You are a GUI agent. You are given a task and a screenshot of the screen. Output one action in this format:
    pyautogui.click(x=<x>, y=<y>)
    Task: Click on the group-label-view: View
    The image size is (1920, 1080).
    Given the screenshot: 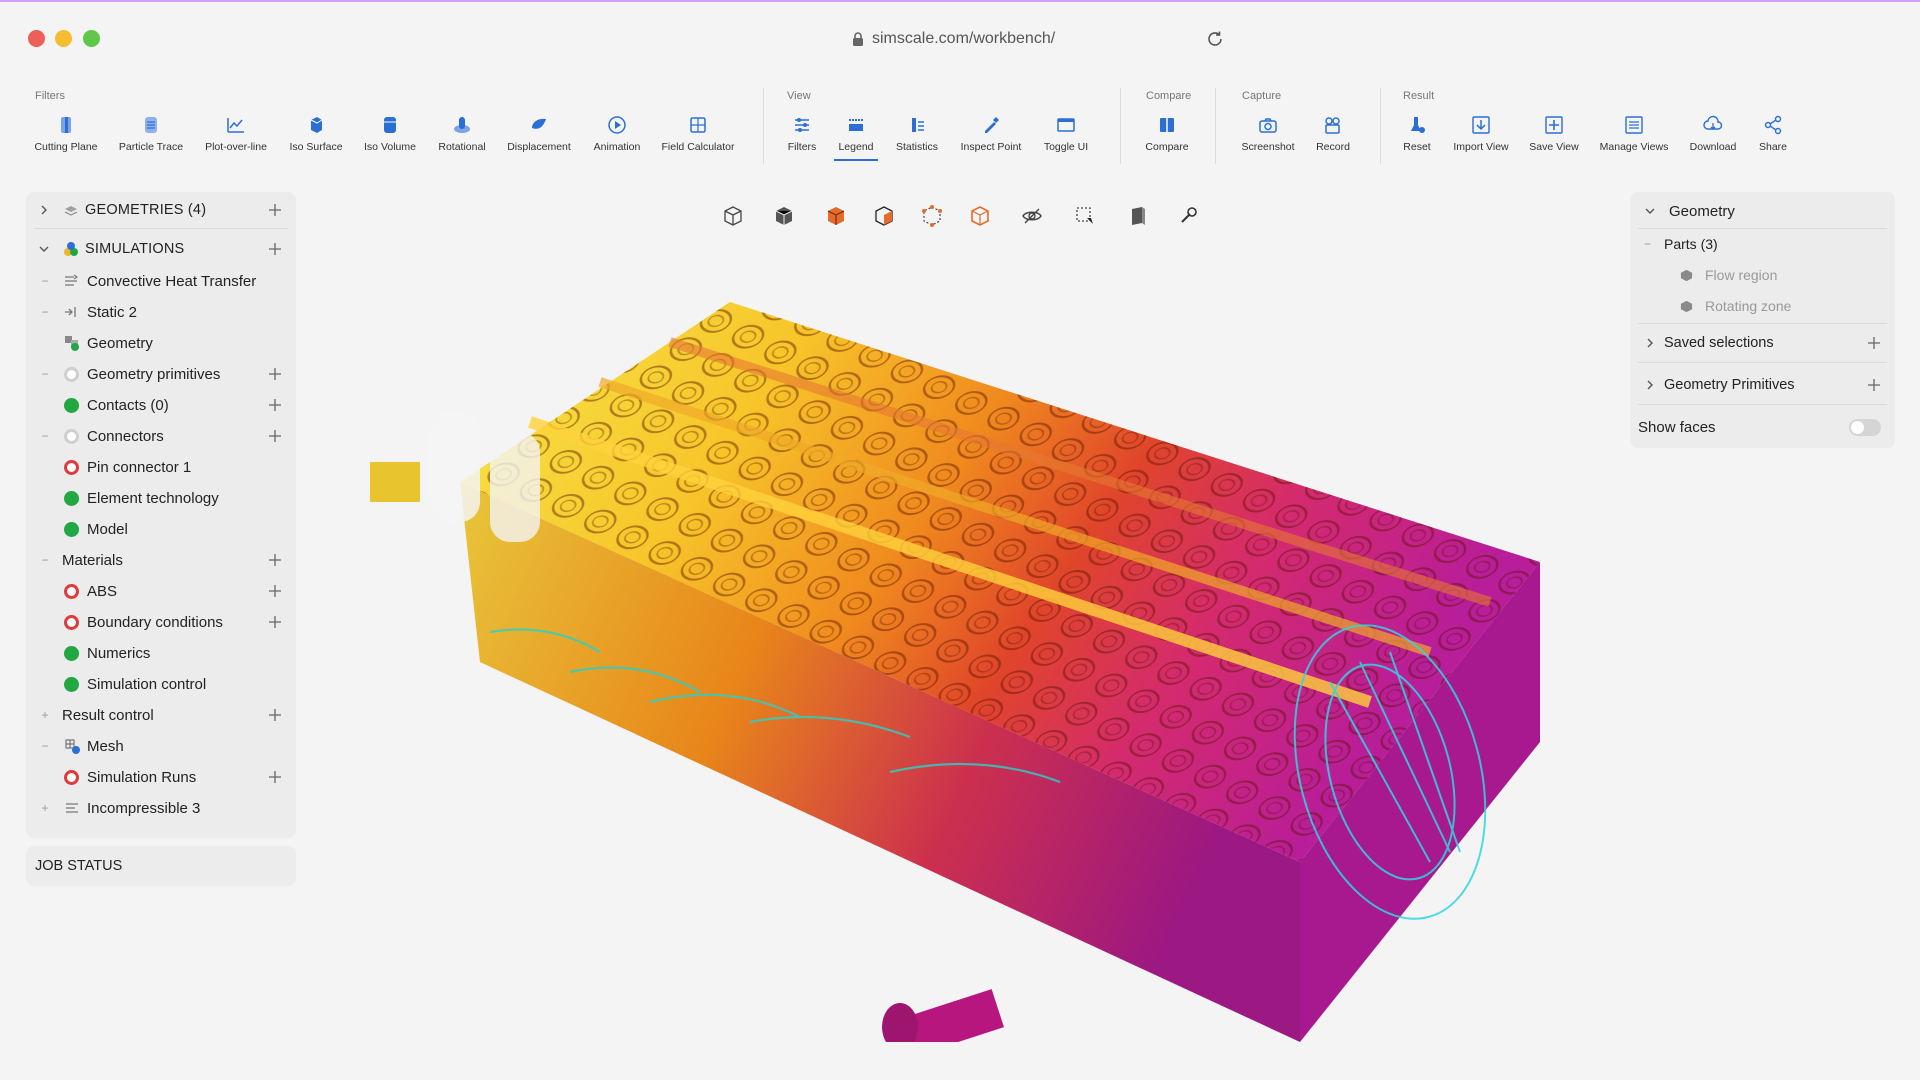 What is the action you would take?
    pyautogui.click(x=799, y=96)
    